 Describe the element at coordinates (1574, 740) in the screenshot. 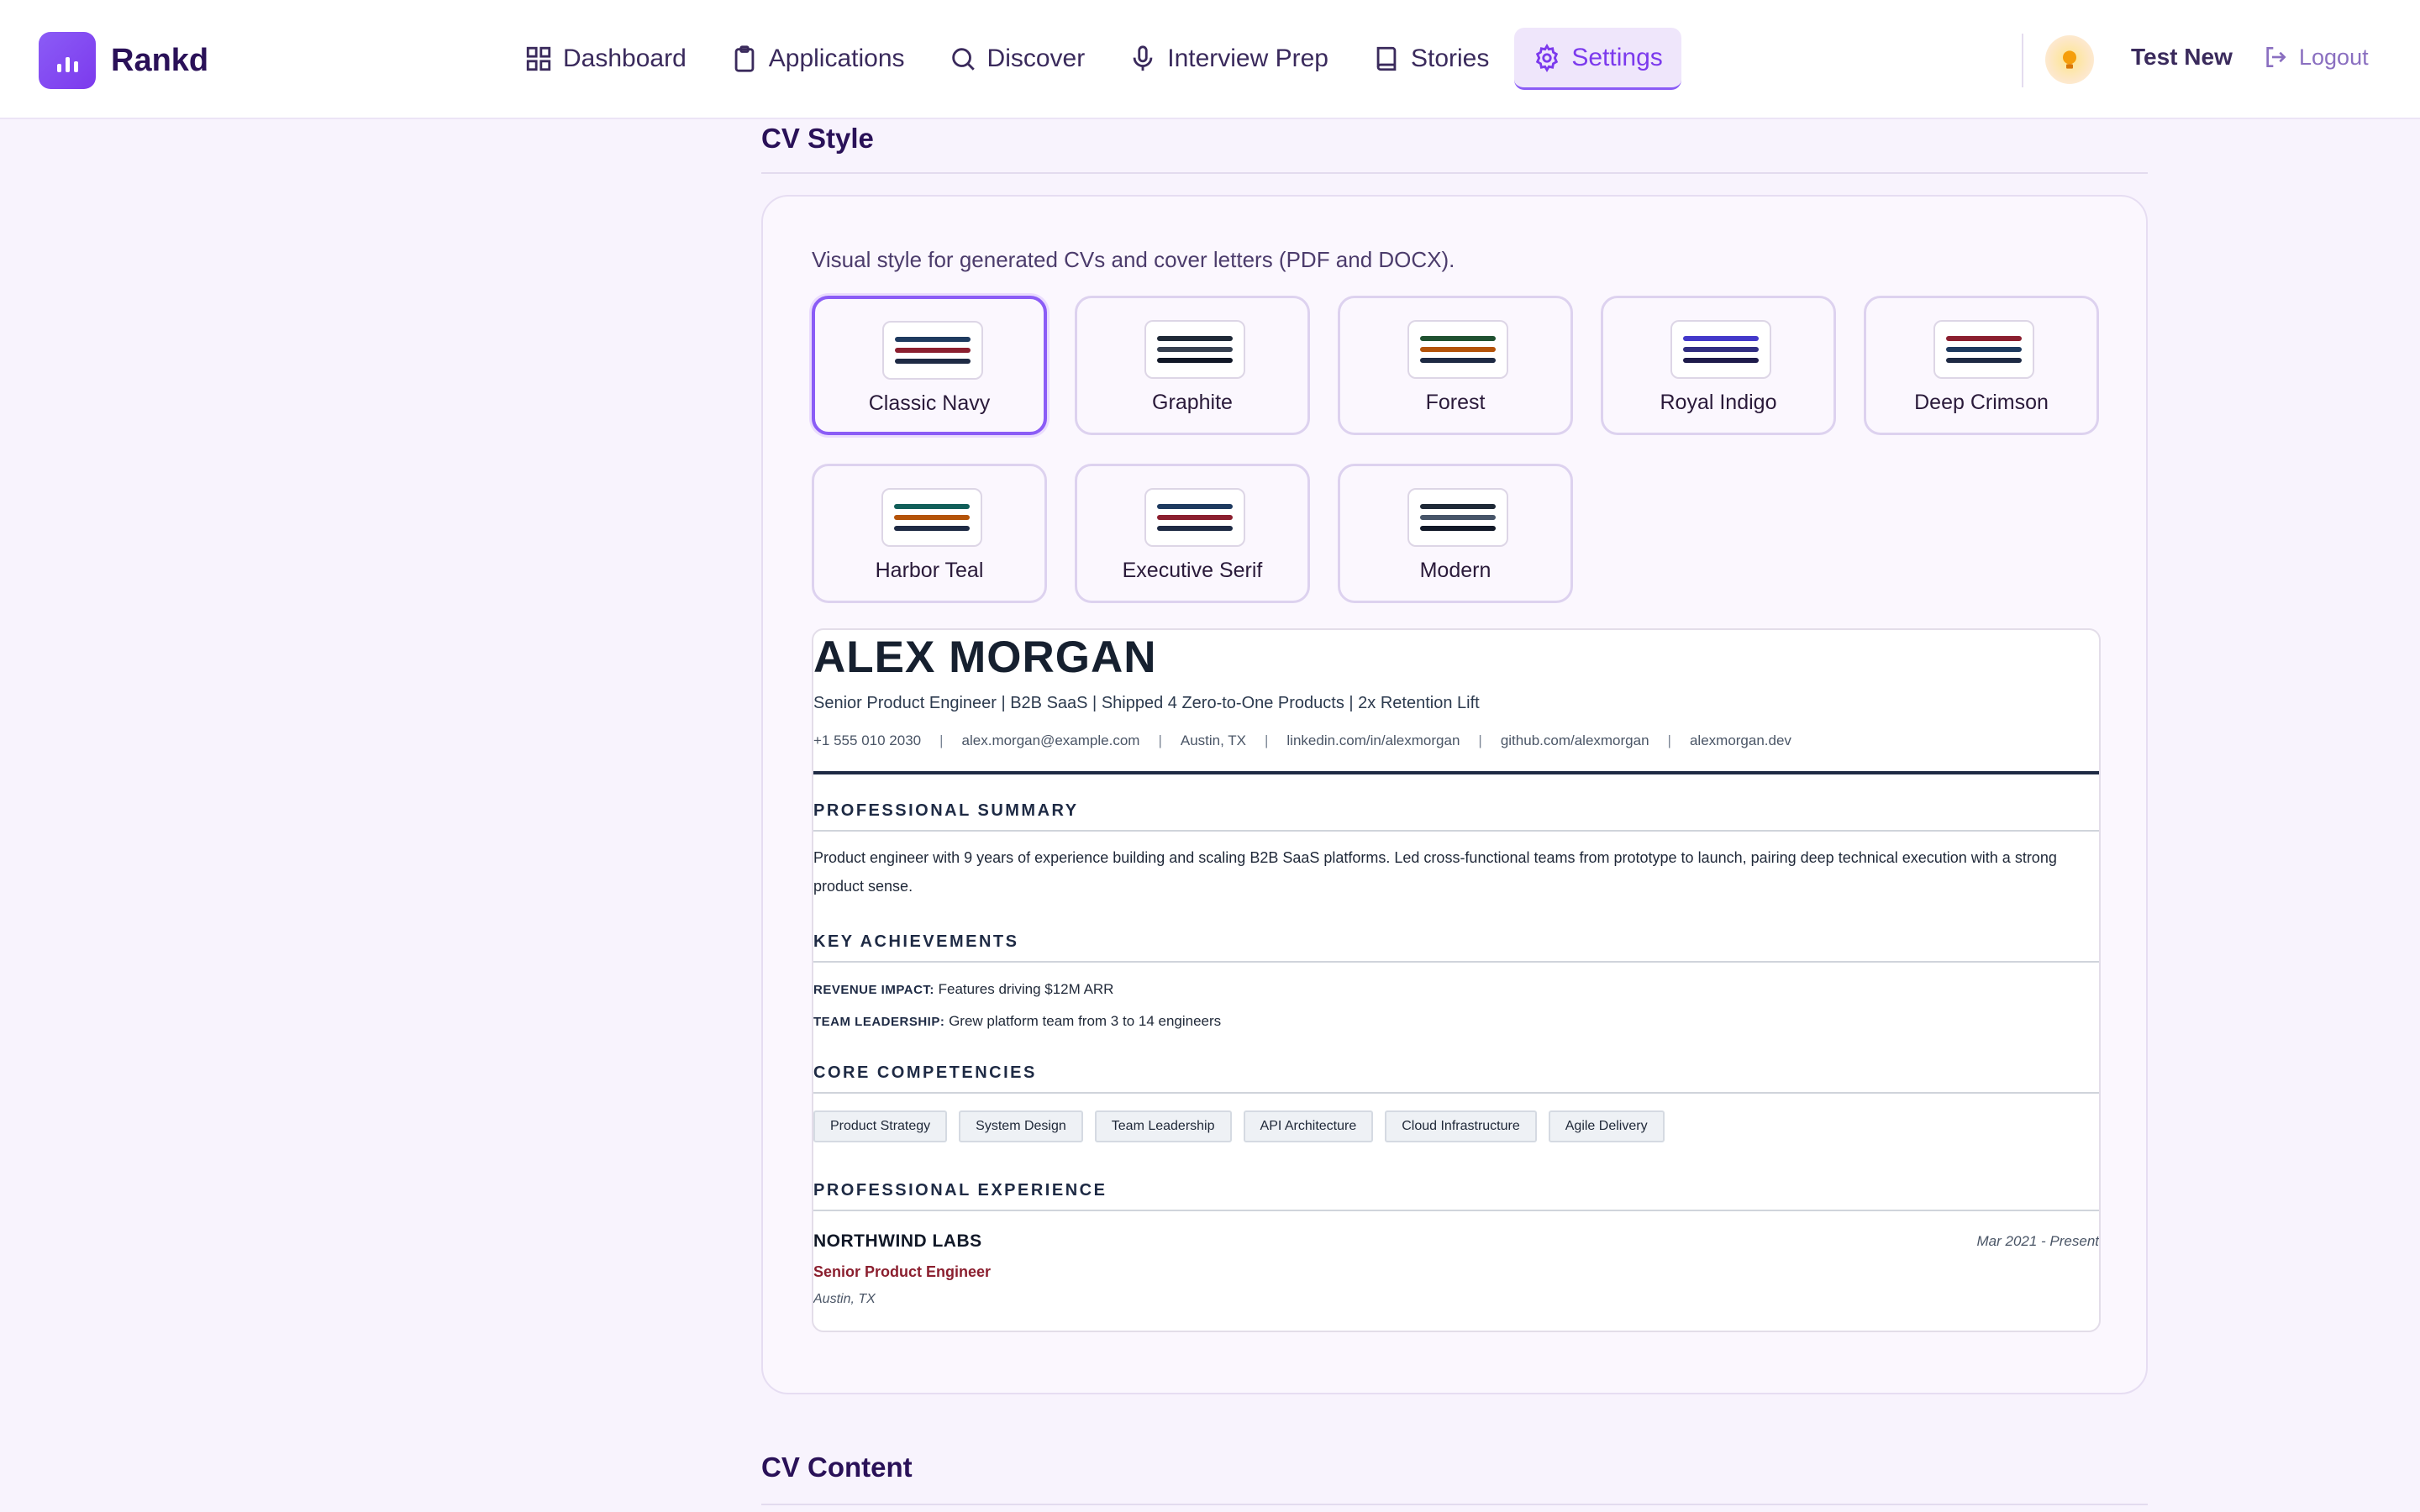

I see `cv-contact-item: github.com/alexmorgan` at that location.